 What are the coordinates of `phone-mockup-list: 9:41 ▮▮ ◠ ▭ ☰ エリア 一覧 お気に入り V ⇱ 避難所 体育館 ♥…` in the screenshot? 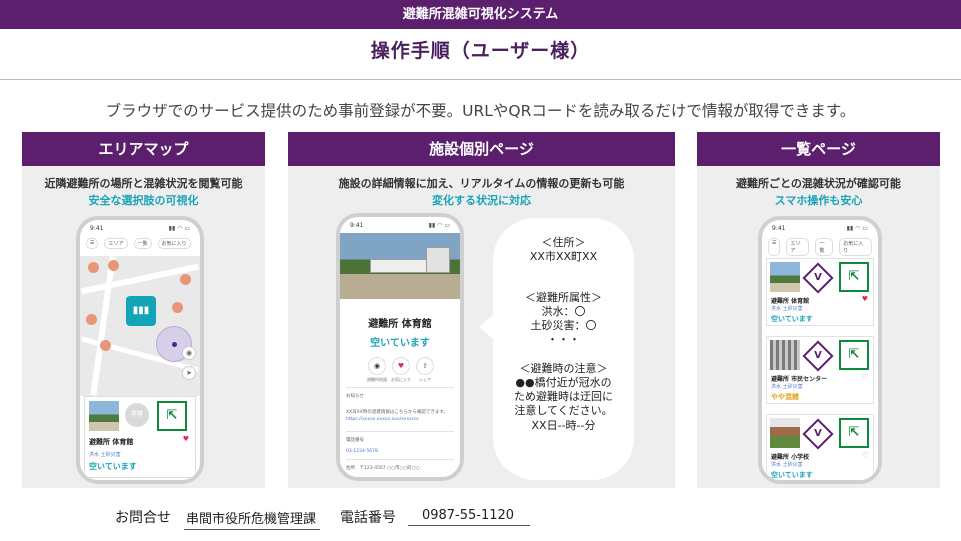 It's located at (820, 350).